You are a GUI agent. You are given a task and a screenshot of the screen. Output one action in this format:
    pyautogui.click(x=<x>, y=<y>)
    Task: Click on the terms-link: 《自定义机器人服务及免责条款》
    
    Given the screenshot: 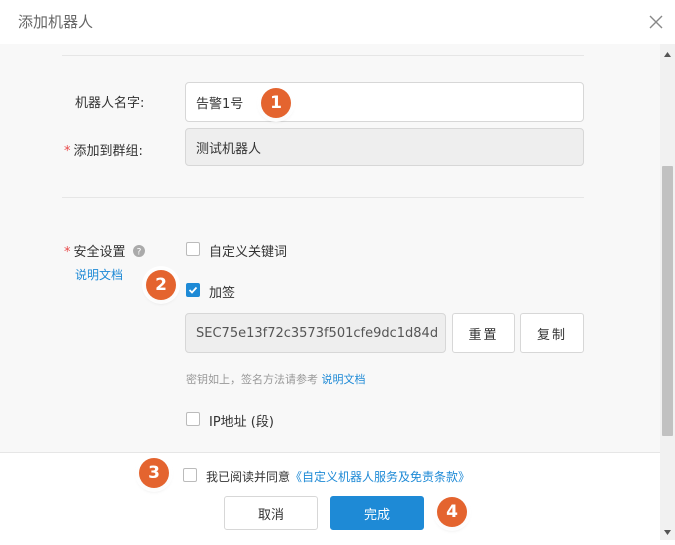 What is the action you would take?
    pyautogui.click(x=380, y=477)
    